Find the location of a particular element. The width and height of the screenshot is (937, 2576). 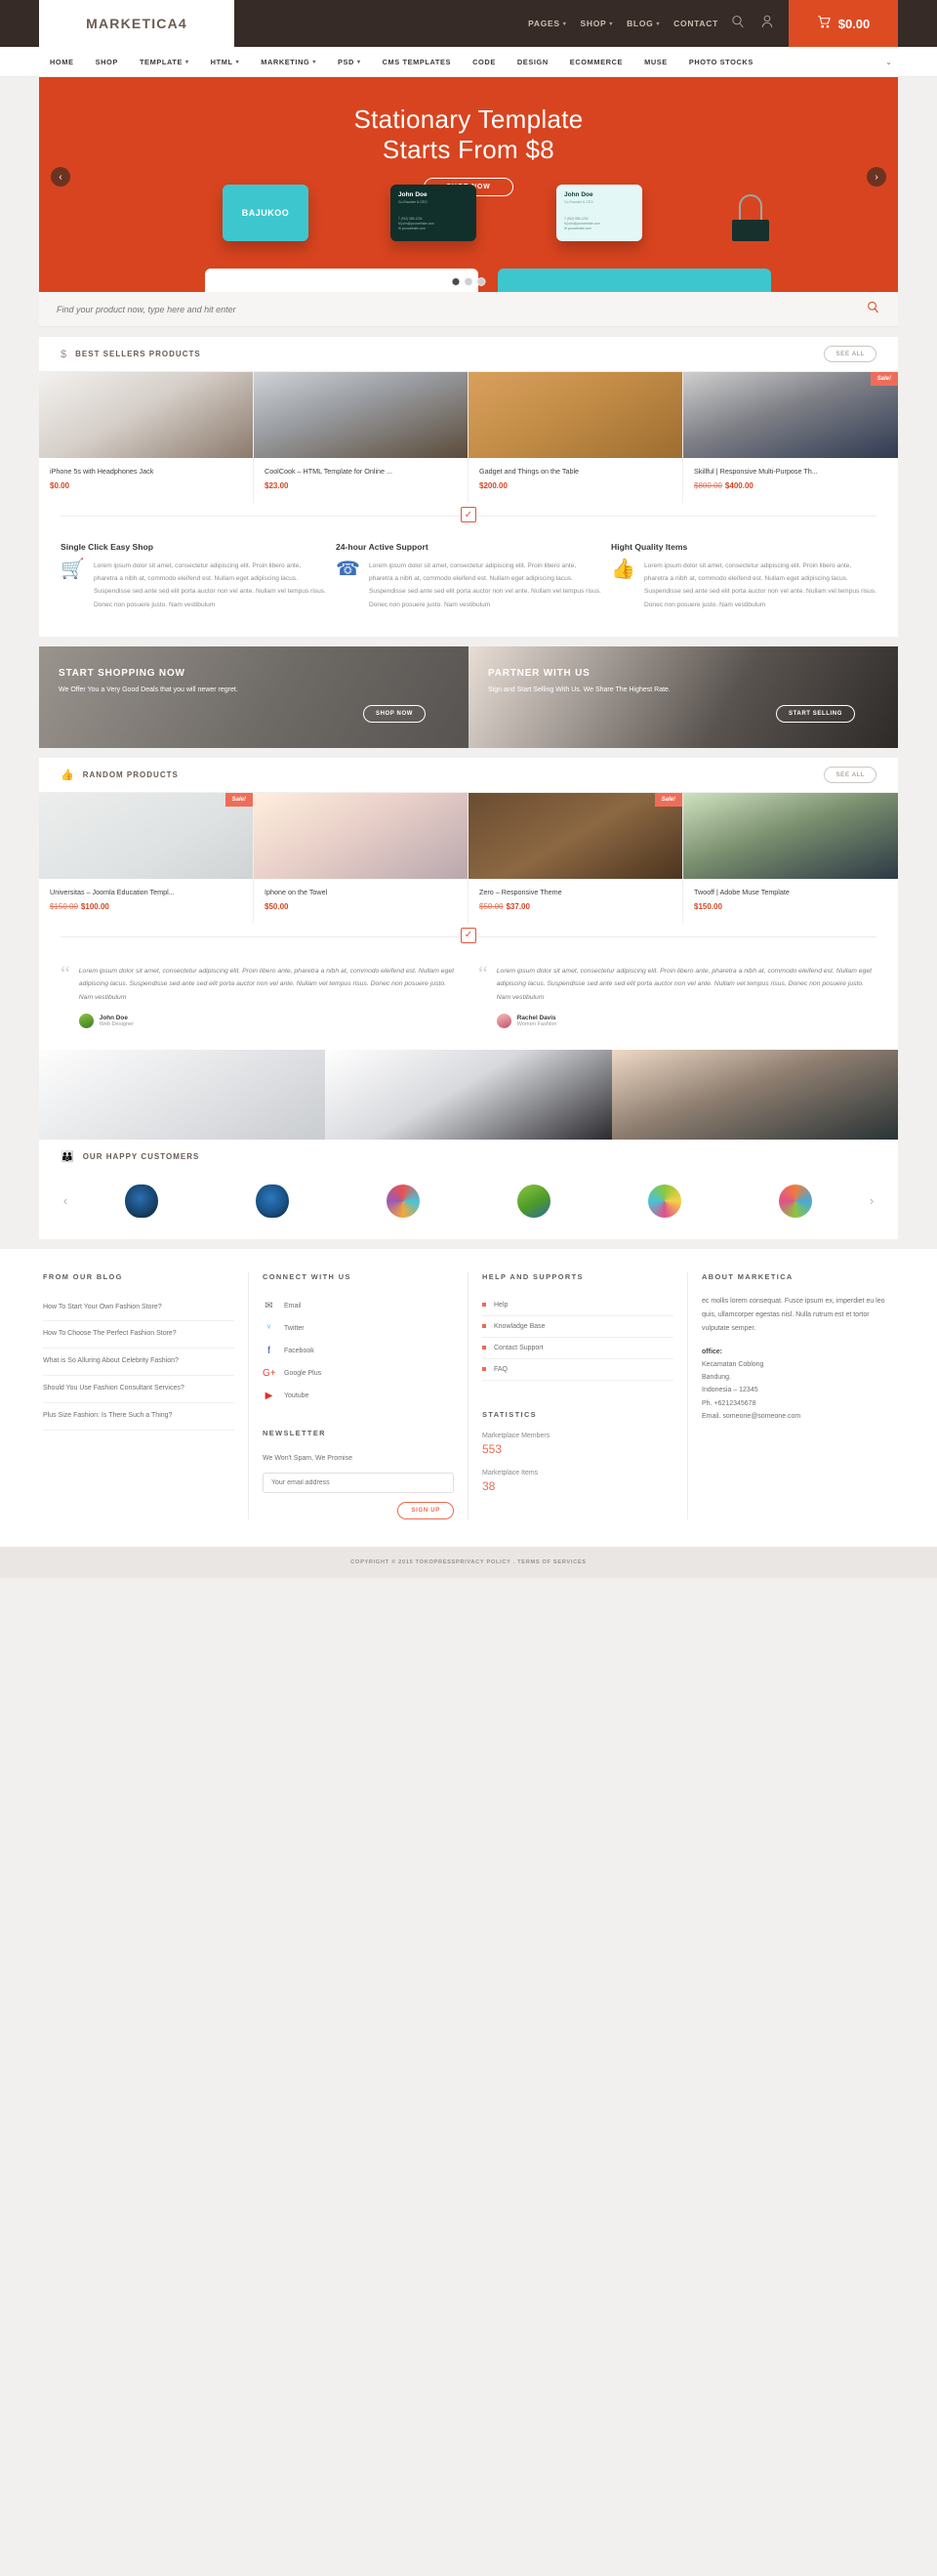

product-old-price: $150.00 is located at coordinates (64, 906).